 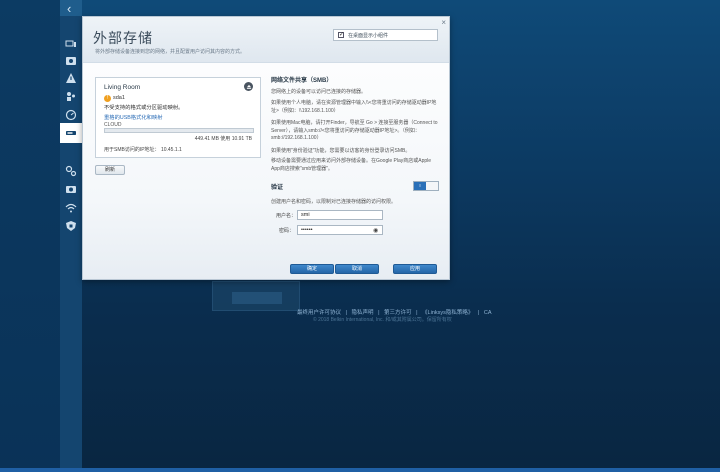 What do you see at coordinates (122, 87) in the screenshot?
I see `storage-location: Living Room` at bounding box center [122, 87].